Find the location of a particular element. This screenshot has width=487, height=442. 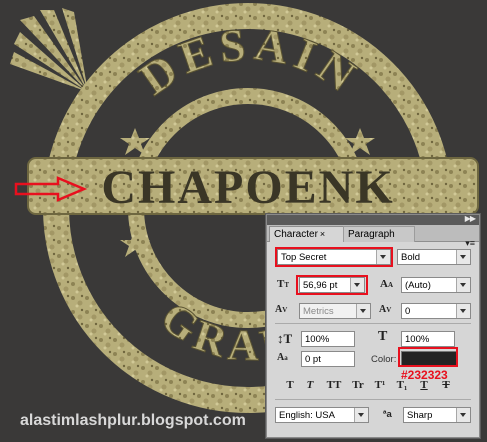

horizontal-scale-field: 100% is located at coordinates (428, 339).